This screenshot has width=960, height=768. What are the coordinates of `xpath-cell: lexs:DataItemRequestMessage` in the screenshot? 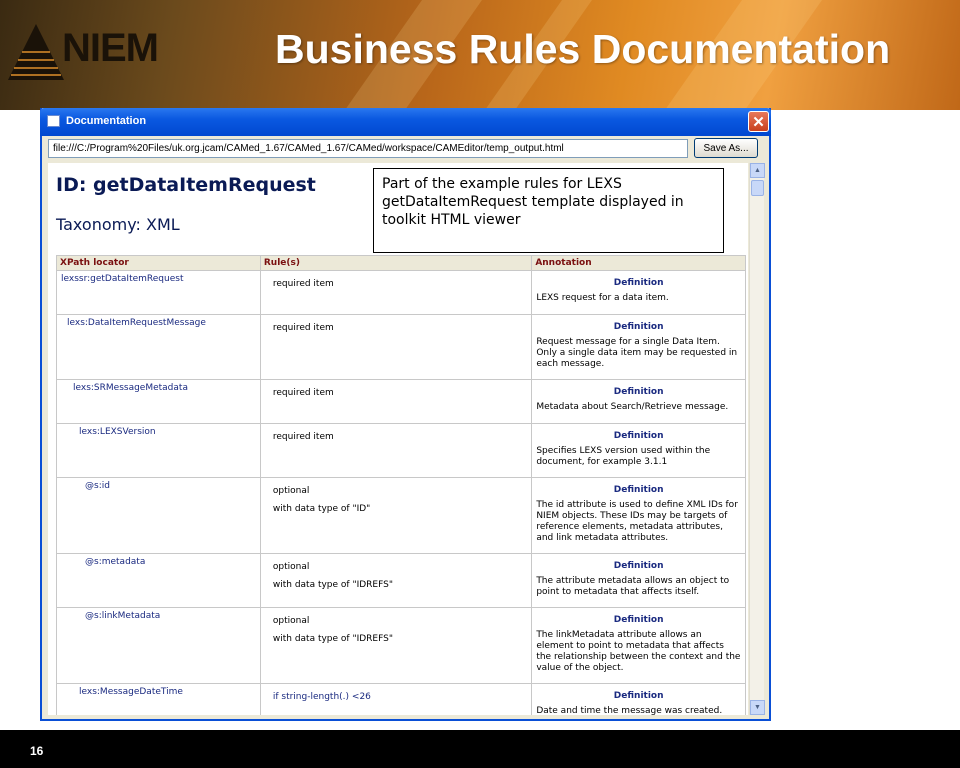 It's located at (158, 347).